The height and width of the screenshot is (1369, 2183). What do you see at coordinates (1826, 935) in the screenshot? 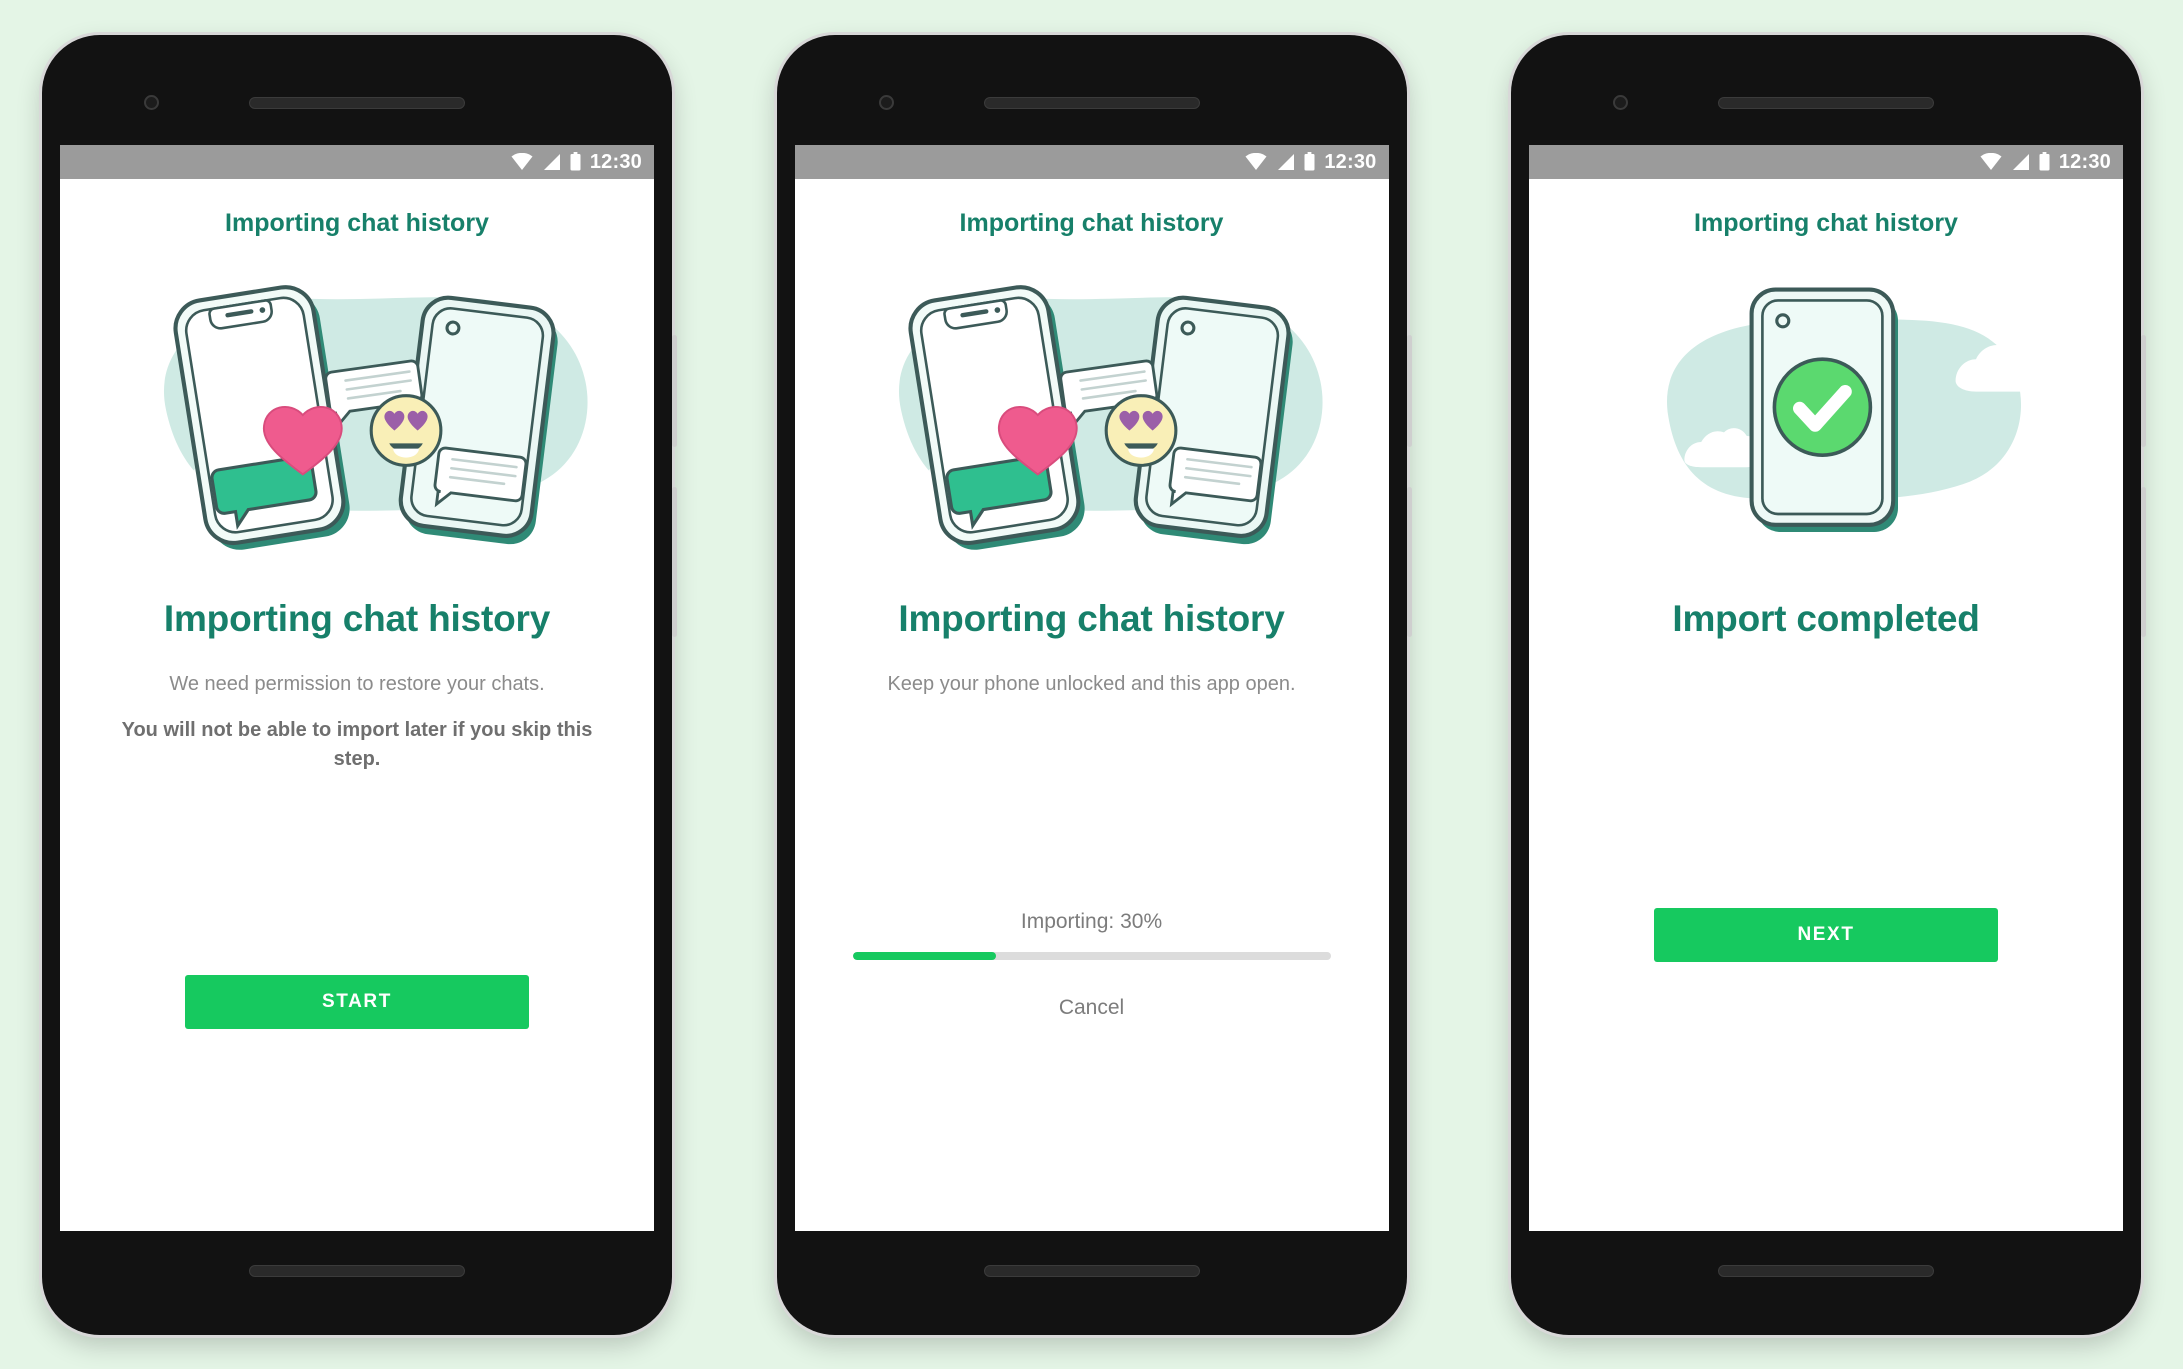
I see `next-button: NEXT` at bounding box center [1826, 935].